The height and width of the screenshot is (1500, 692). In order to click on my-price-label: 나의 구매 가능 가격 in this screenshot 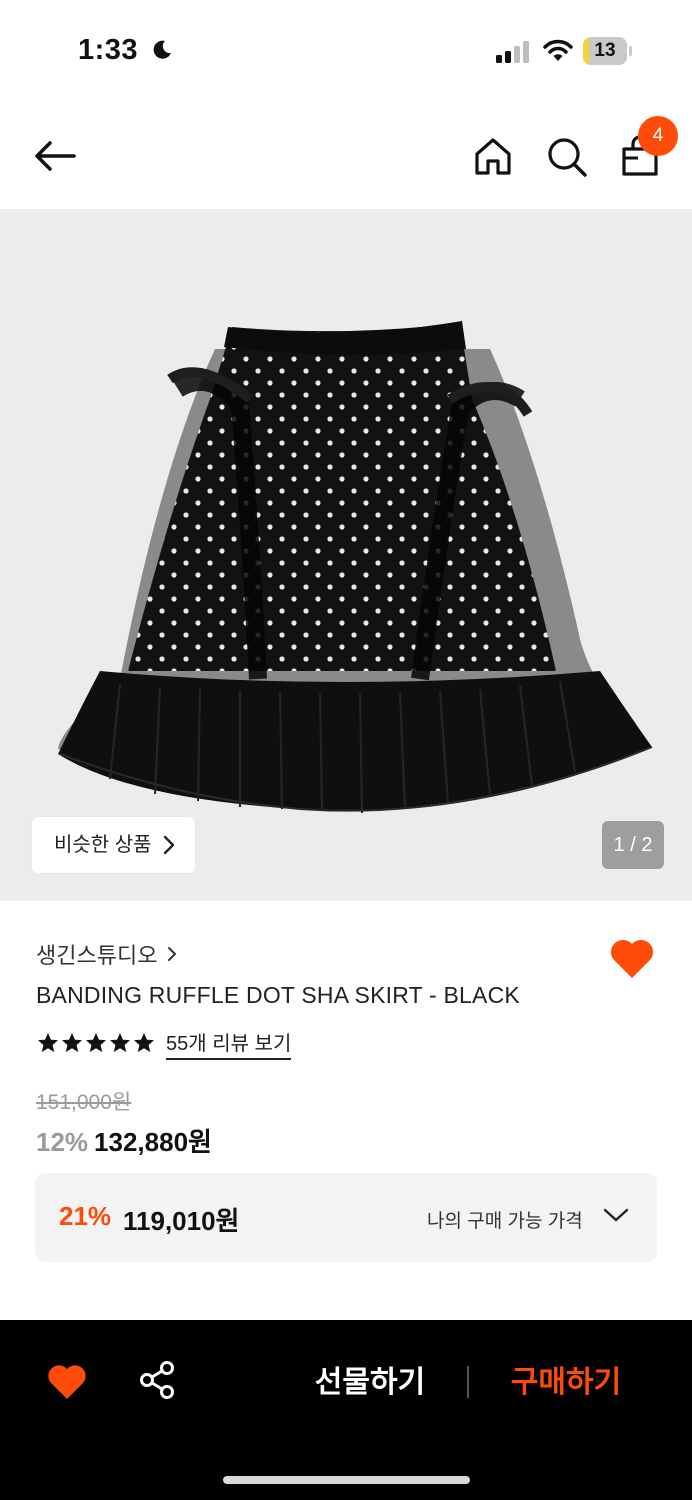, I will do `click(505, 1221)`.